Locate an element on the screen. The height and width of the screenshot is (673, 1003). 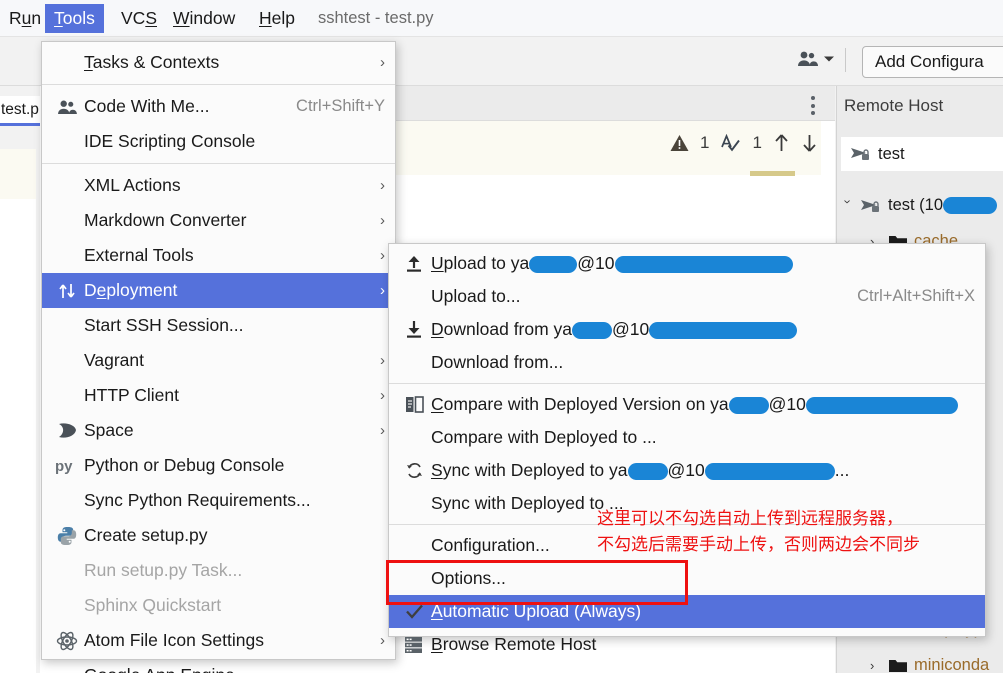
remote-tree-node-test-10: › test (10 is located at coordinates (919, 205).